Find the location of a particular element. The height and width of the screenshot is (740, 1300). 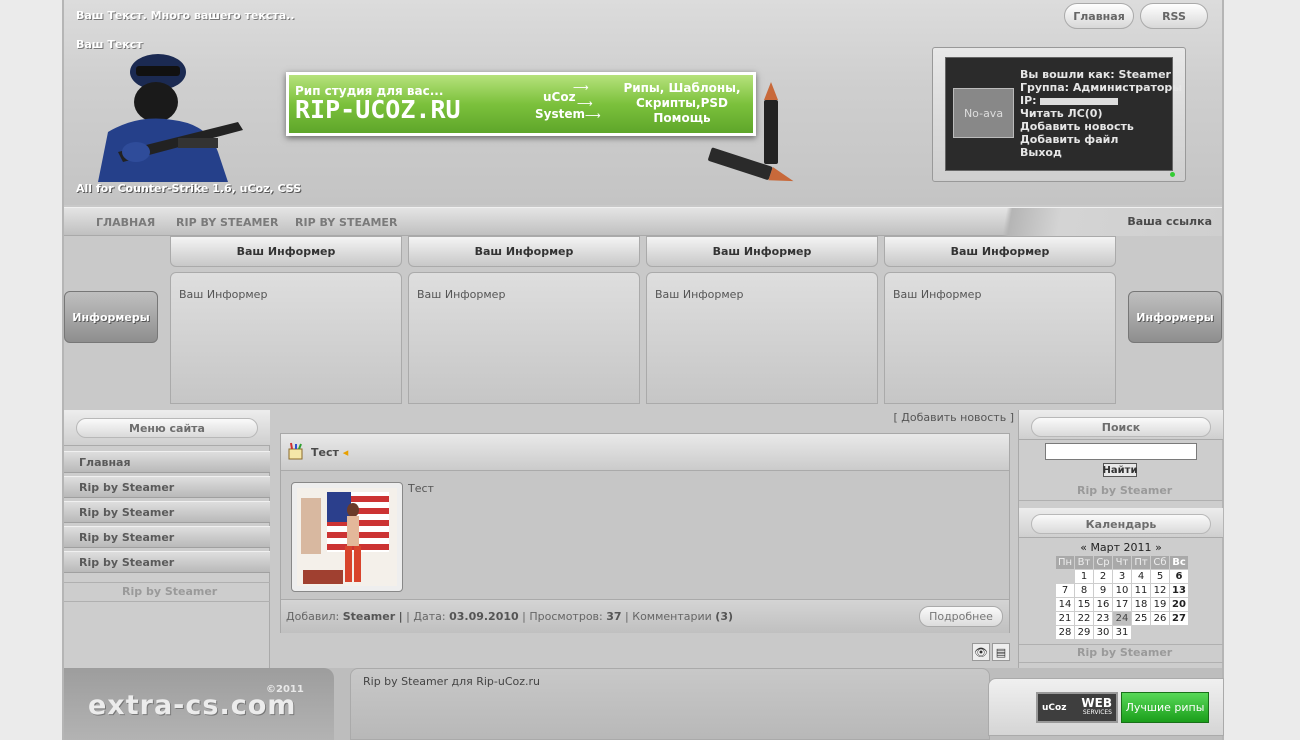

informers-right-tab: Информеры is located at coordinates (1175, 317).